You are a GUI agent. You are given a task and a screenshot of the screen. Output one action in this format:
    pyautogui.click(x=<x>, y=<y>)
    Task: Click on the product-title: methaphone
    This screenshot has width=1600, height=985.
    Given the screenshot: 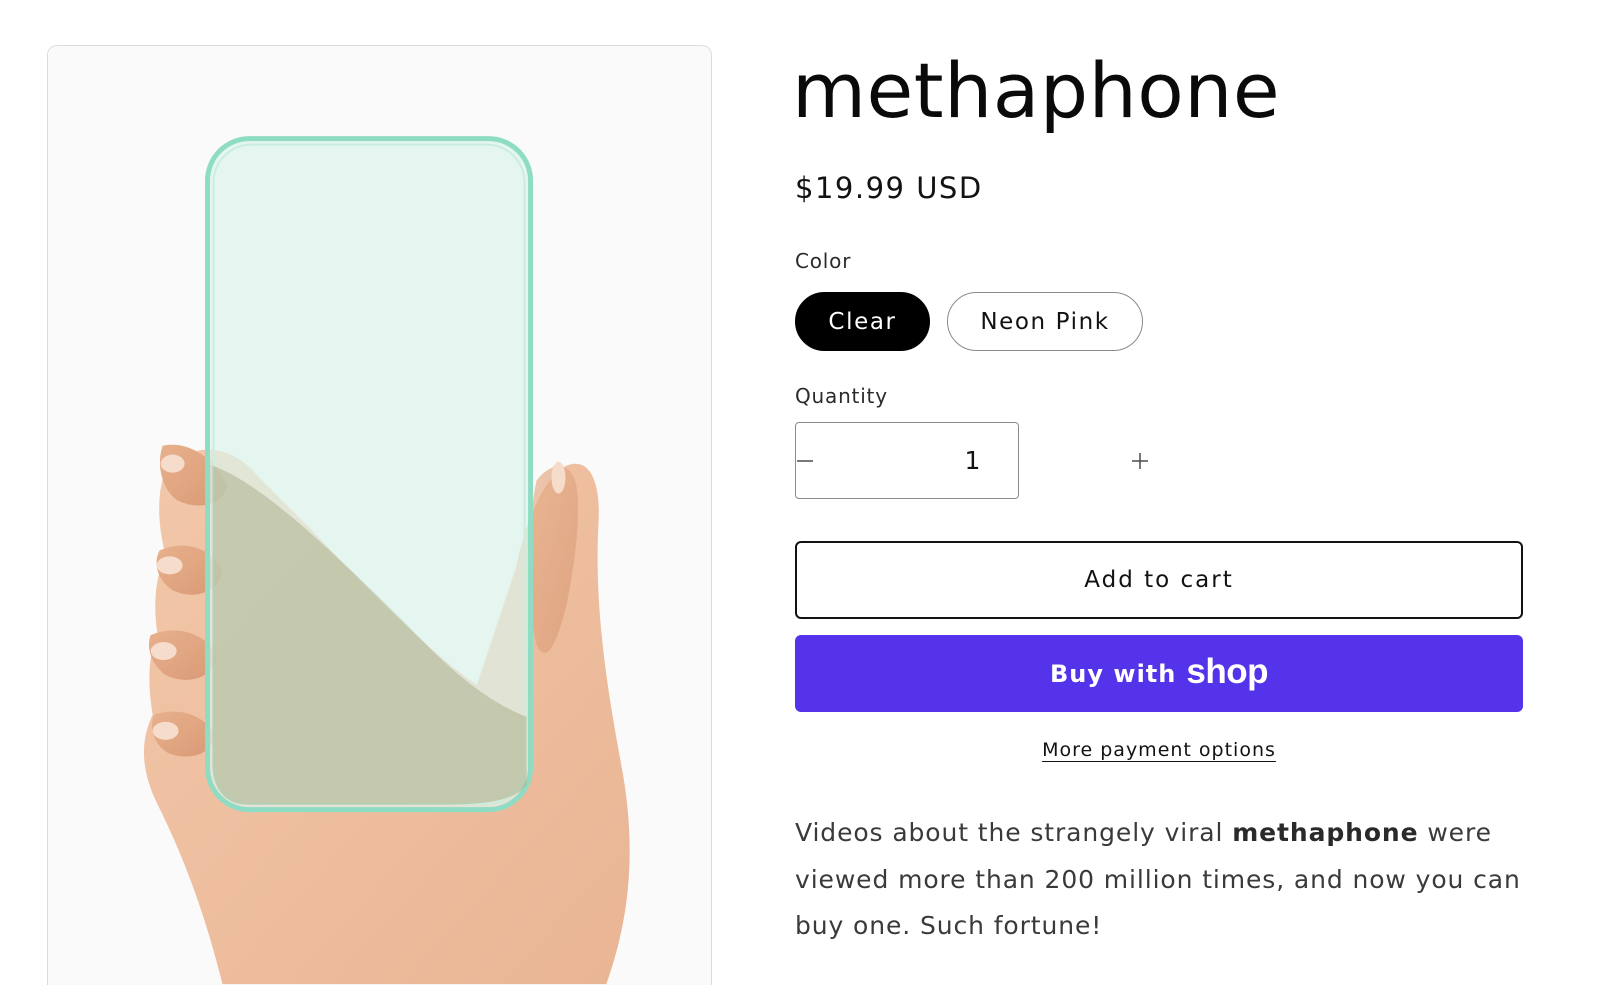 What is the action you would take?
    pyautogui.click(x=1036, y=90)
    